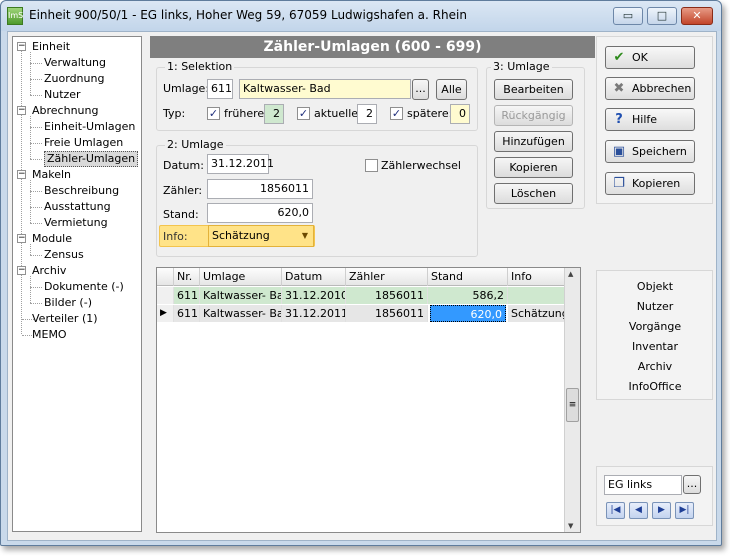 The height and width of the screenshot is (556, 730). What do you see at coordinates (367, 114) in the screenshot?
I see `aktuelle-count: 2` at bounding box center [367, 114].